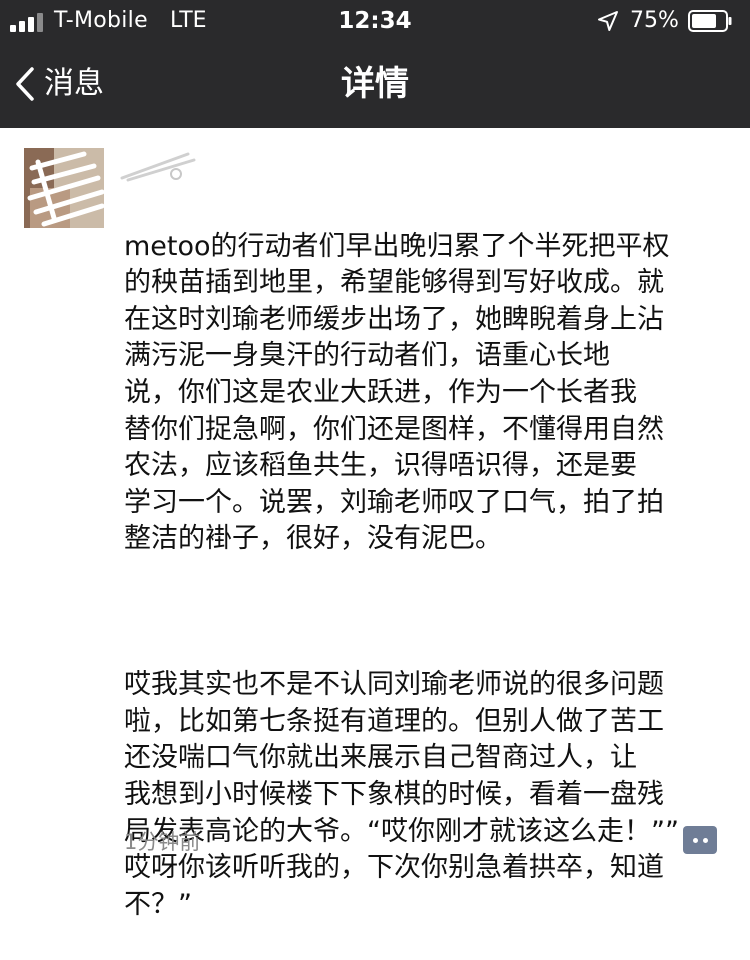 The height and width of the screenshot is (960, 750). What do you see at coordinates (654, 20) in the screenshot?
I see `battery-percent: 75%` at bounding box center [654, 20].